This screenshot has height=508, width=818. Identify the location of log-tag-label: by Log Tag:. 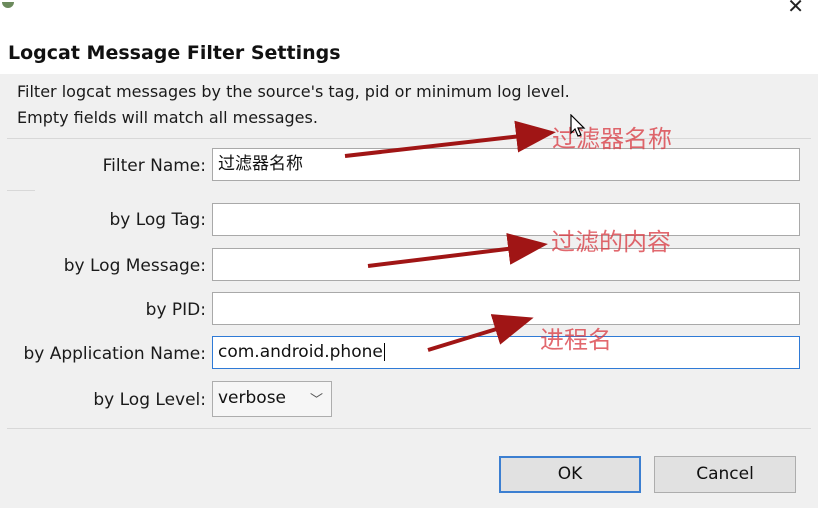
(157, 220).